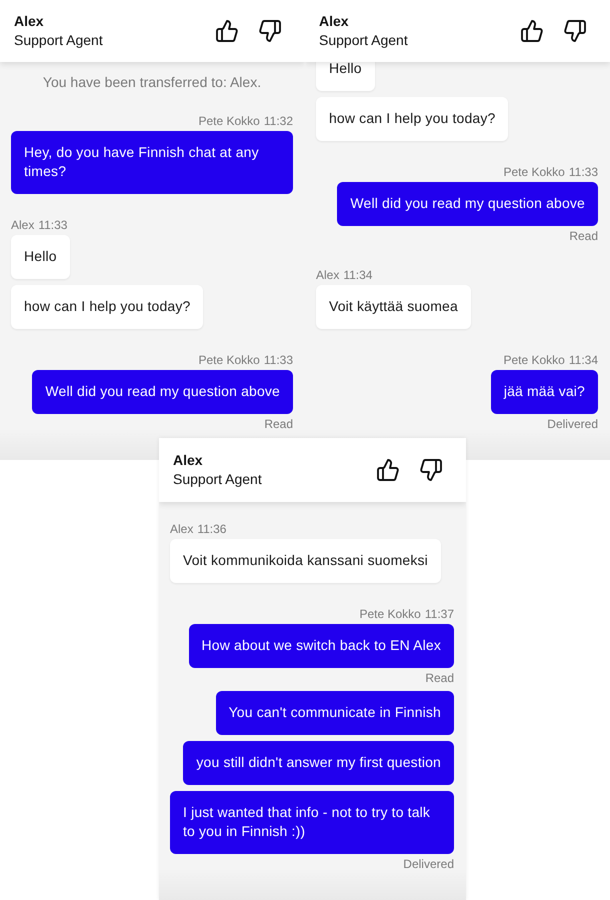  Describe the element at coordinates (312, 822) in the screenshot. I see `sent-message: I just wanted that info - not to try to talk to you in Finnish :))` at that location.